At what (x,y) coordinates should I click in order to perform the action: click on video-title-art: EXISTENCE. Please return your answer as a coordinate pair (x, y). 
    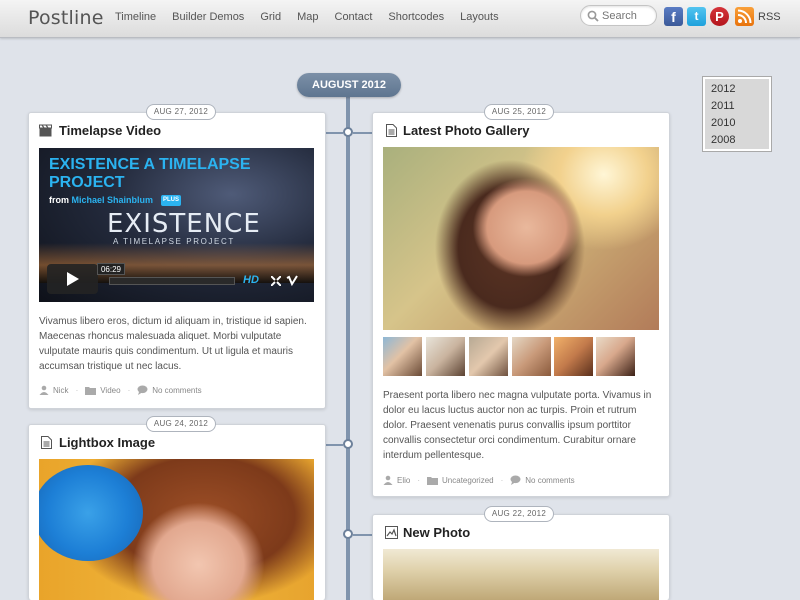
    Looking at the image, I should click on (184, 224).